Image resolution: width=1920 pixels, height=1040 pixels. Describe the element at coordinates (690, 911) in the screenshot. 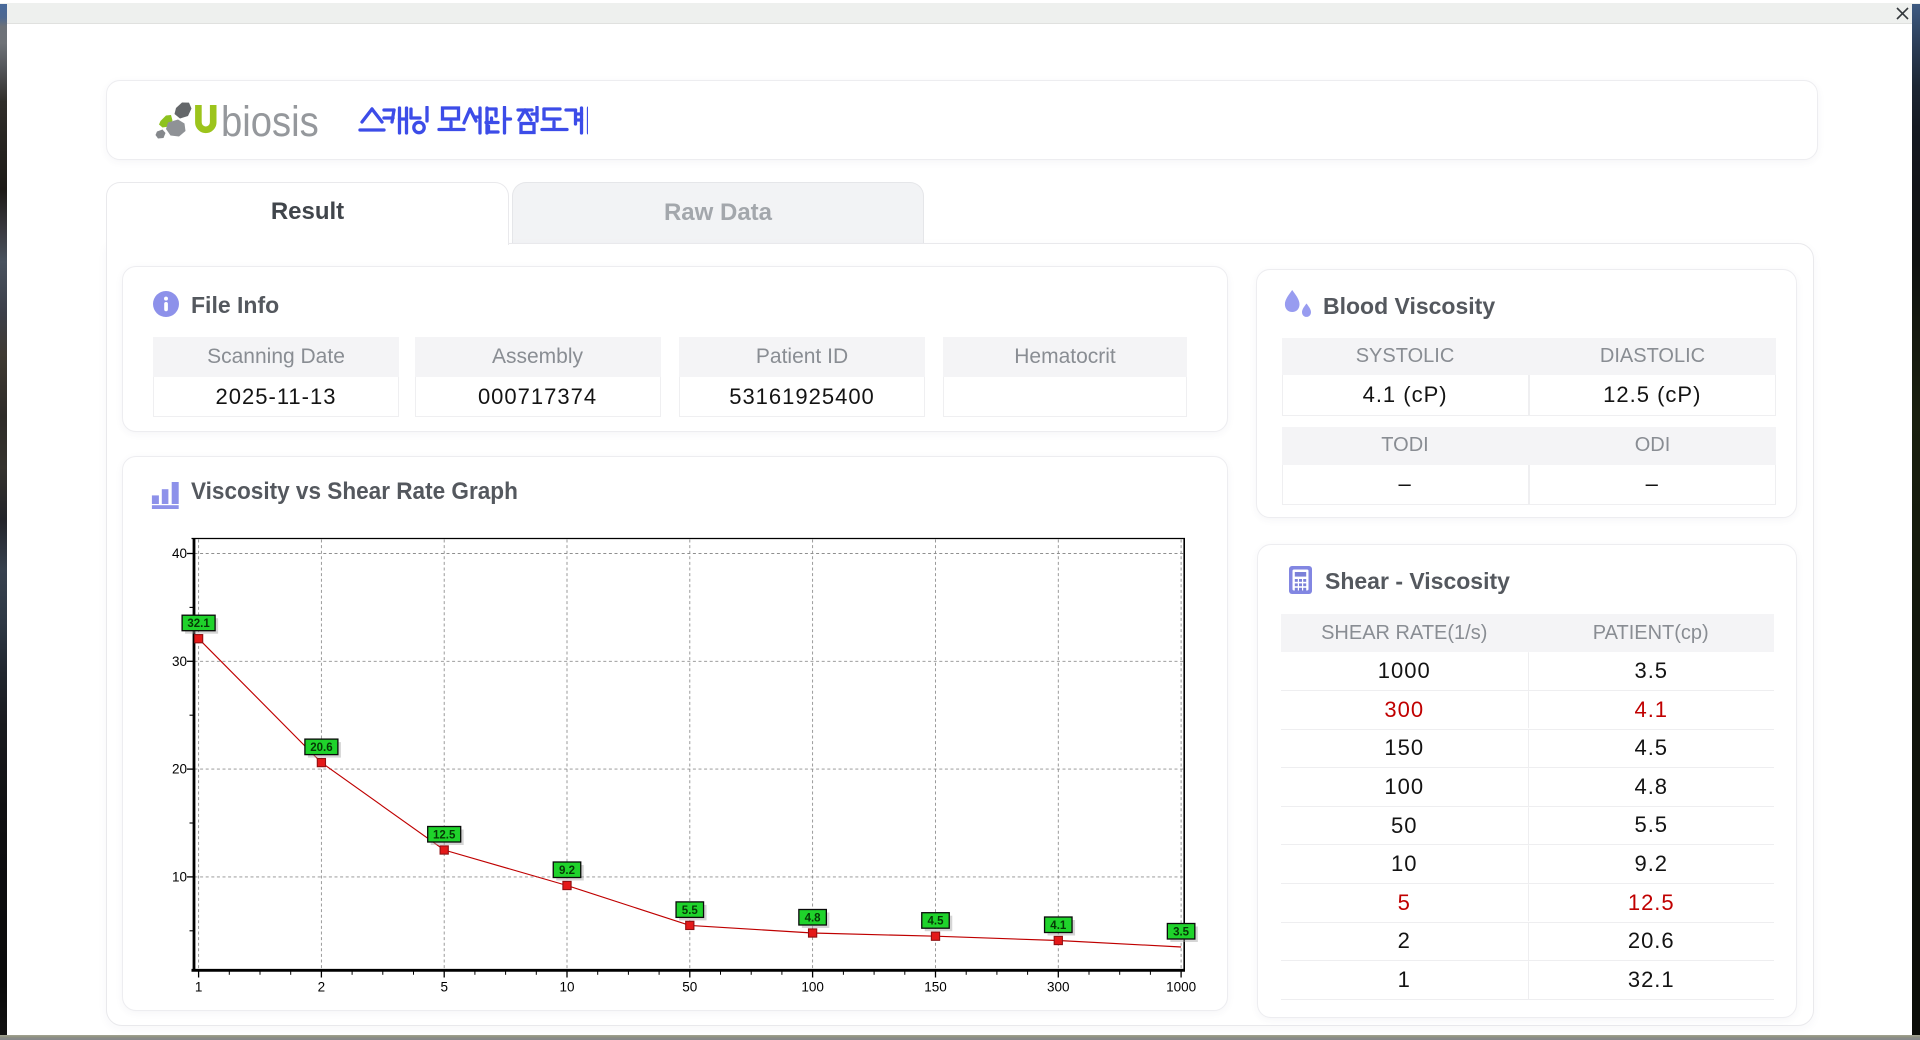

I see `svg-text: 5.5` at that location.